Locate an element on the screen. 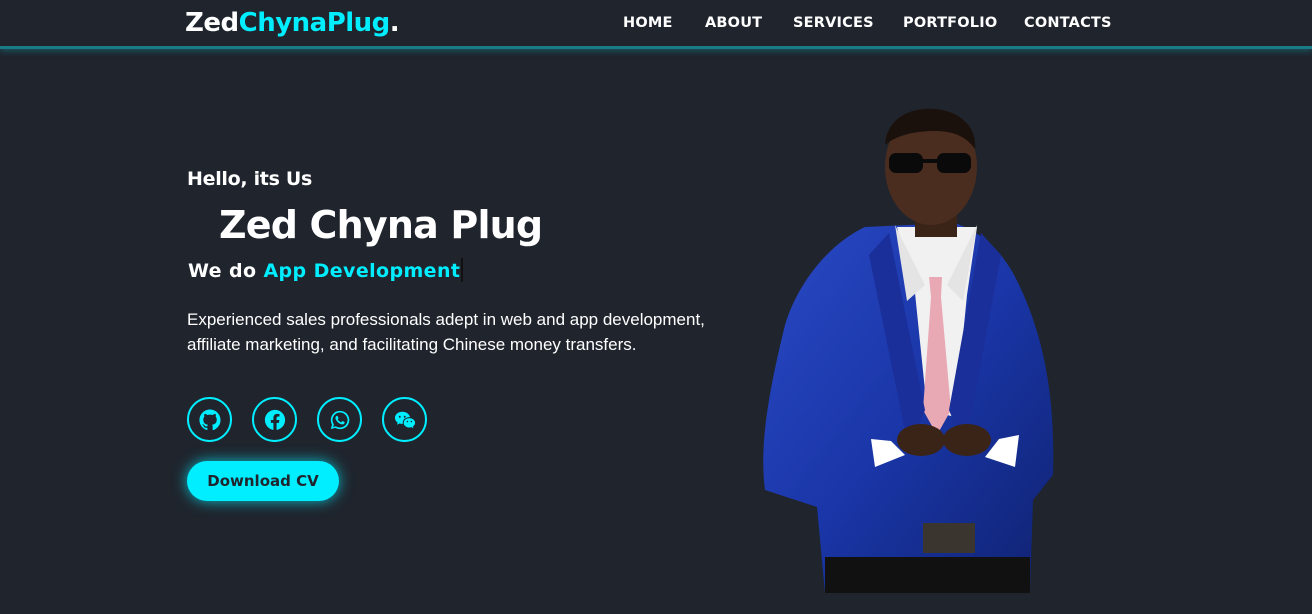 This screenshot has width=1312, height=614. wechat-link is located at coordinates (404, 419).